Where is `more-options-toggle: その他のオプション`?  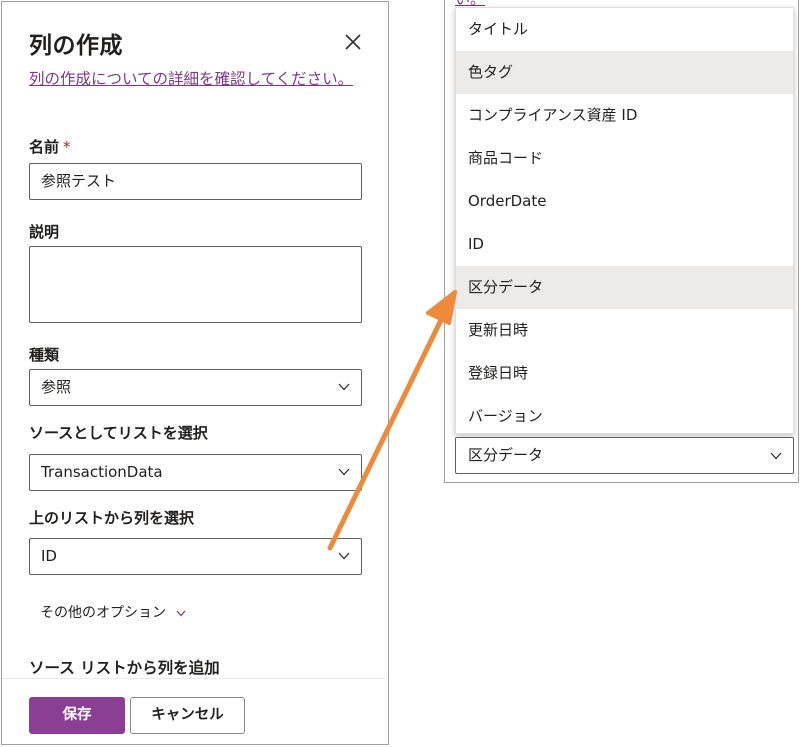 more-options-toggle: その他のオプション is located at coordinates (113, 612).